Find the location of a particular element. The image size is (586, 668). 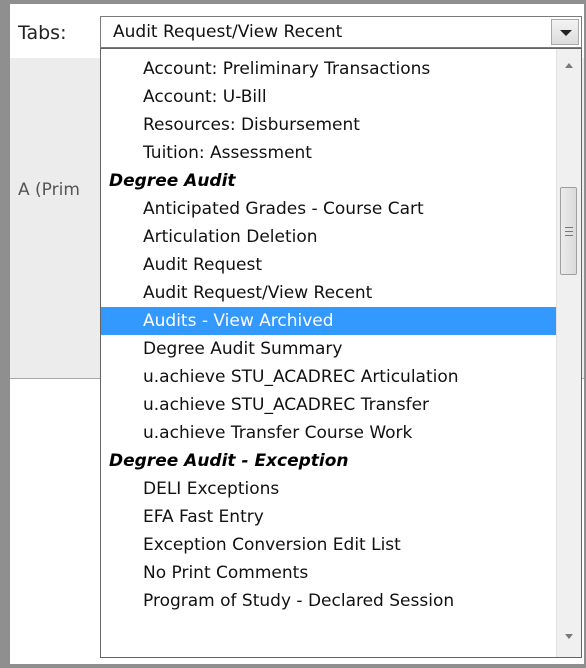

dropdown-option: u.achieve STU_ACADREC Articulation is located at coordinates (329, 377).